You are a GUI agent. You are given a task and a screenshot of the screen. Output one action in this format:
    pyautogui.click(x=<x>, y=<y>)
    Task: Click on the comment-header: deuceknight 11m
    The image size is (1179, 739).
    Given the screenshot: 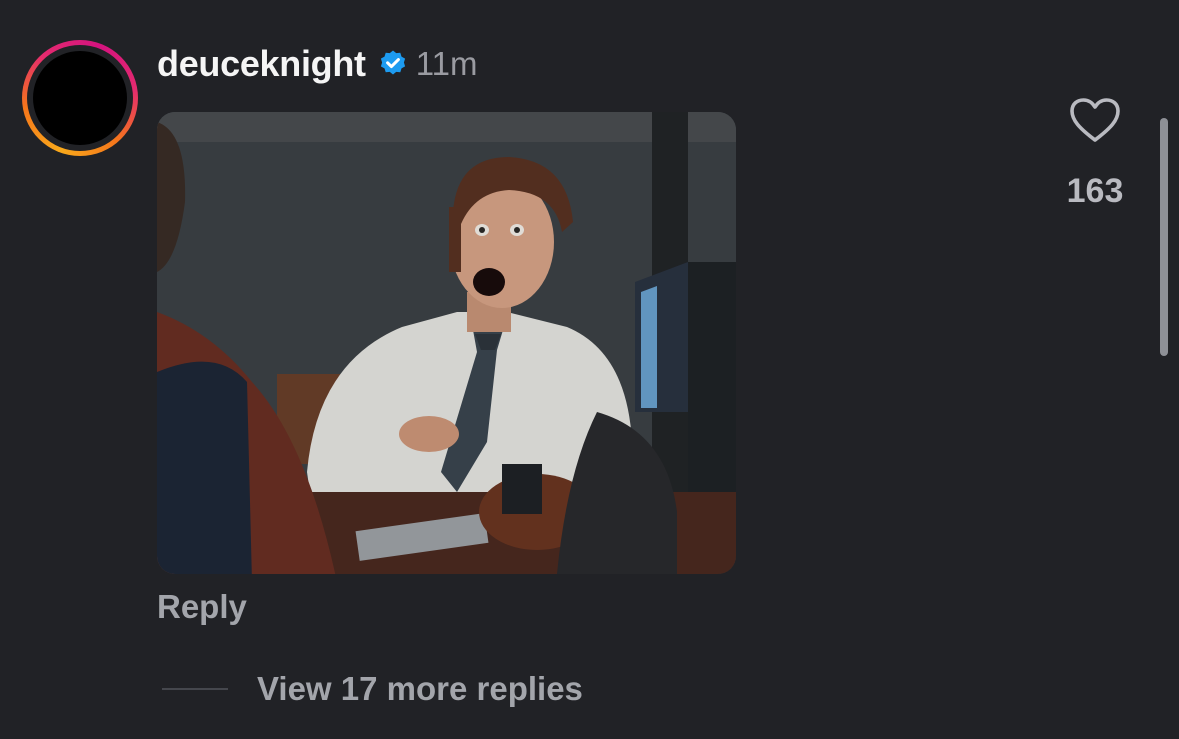 What is the action you would take?
    pyautogui.click(x=317, y=64)
    